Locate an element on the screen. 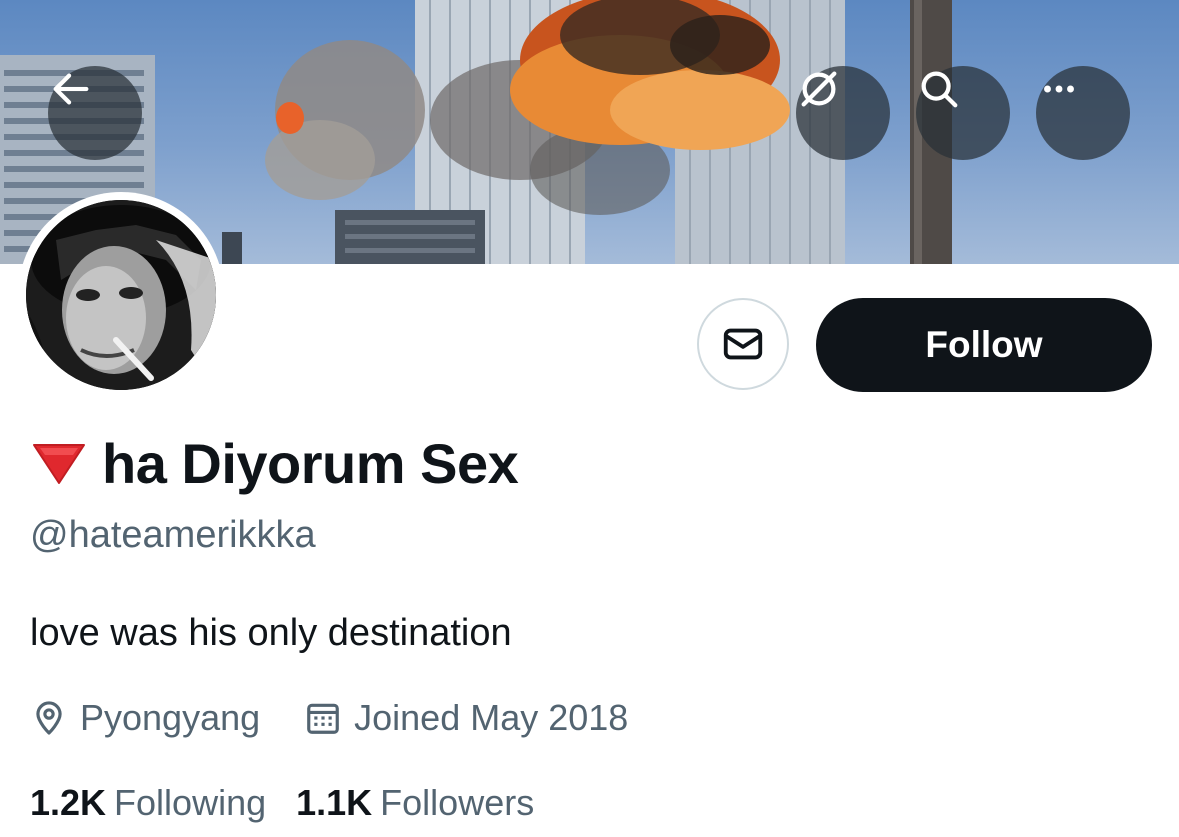  search-button is located at coordinates (963, 113).